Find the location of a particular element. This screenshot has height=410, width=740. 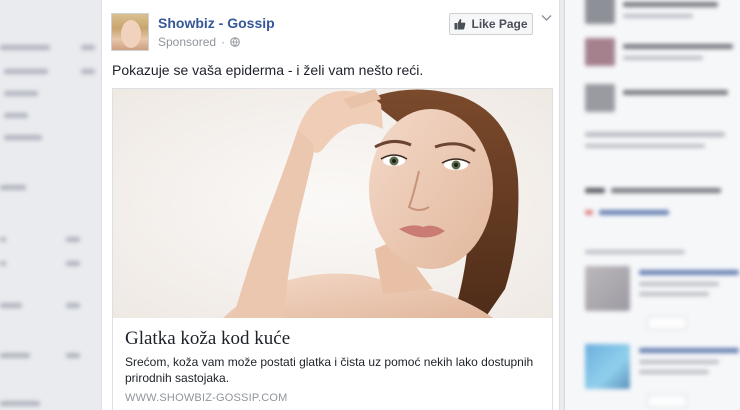

globe-icon is located at coordinates (235, 42).